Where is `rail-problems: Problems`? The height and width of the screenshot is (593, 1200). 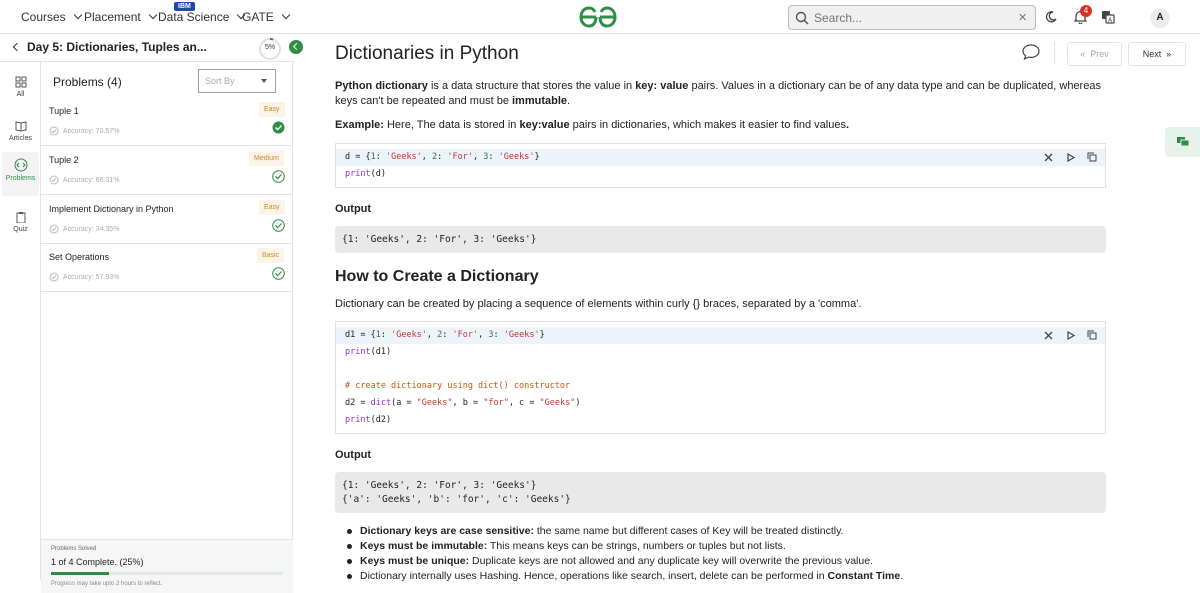 rail-problems: Problems is located at coordinates (20, 174).